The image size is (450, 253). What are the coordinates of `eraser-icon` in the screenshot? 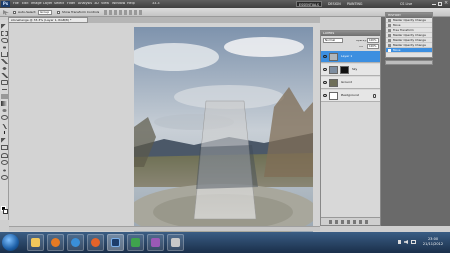 It's located at (4, 96).